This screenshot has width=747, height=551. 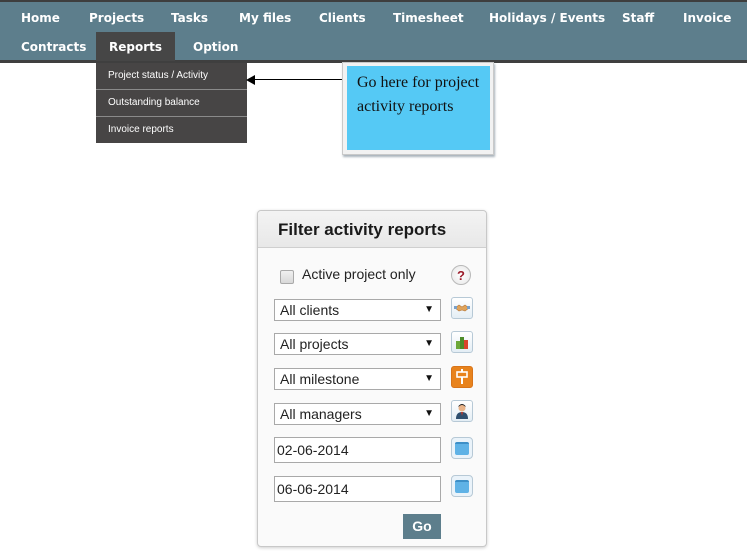 What do you see at coordinates (638, 18) in the screenshot?
I see `nav-staff: Staff` at bounding box center [638, 18].